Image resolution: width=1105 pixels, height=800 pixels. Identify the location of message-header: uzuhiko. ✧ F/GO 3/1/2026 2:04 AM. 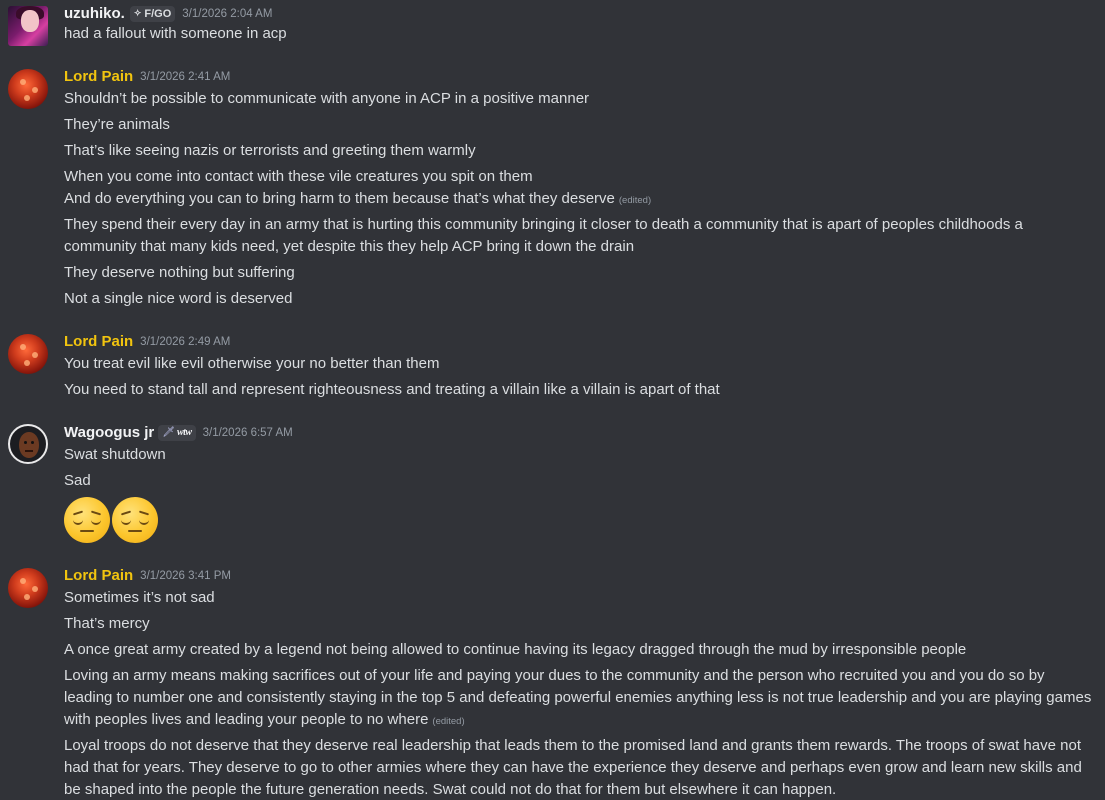
(168, 13).